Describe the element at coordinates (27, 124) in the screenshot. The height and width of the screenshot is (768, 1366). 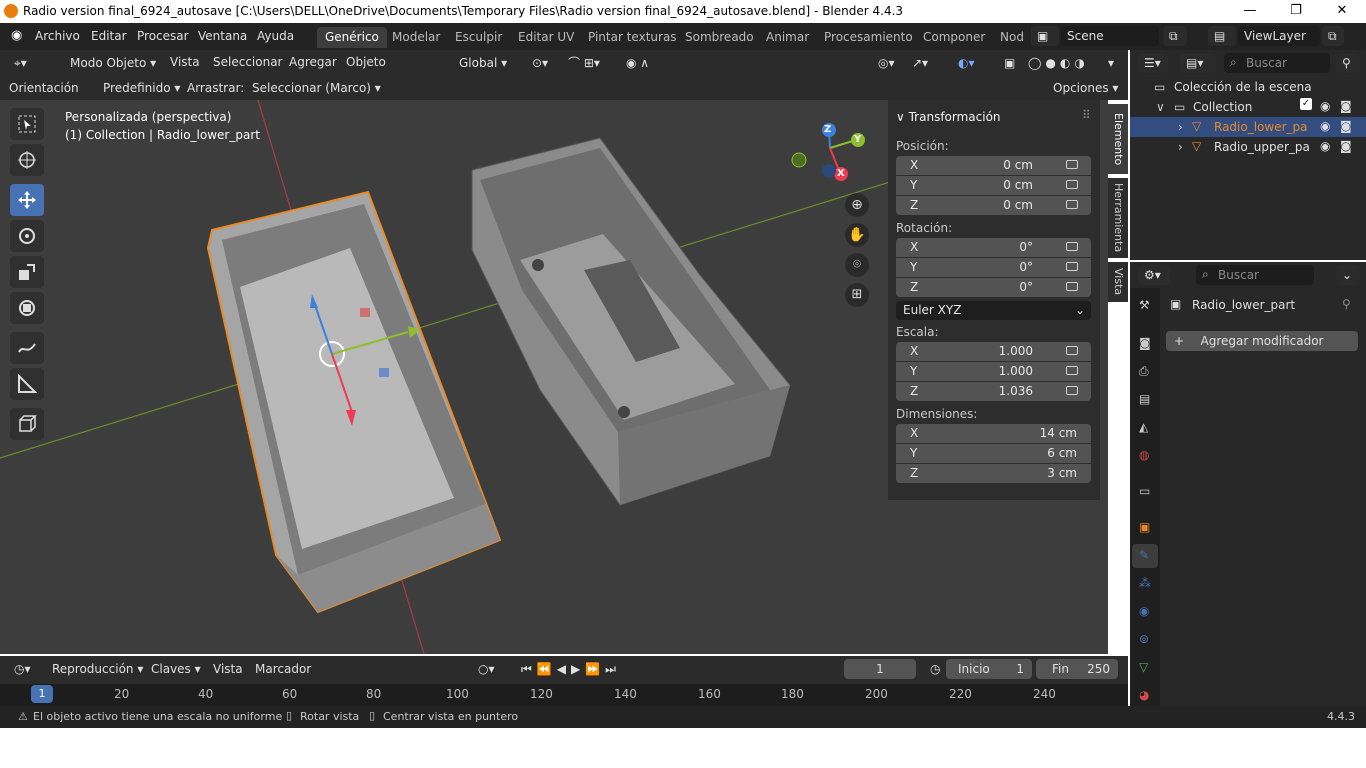
I see `select-box-tool` at that location.